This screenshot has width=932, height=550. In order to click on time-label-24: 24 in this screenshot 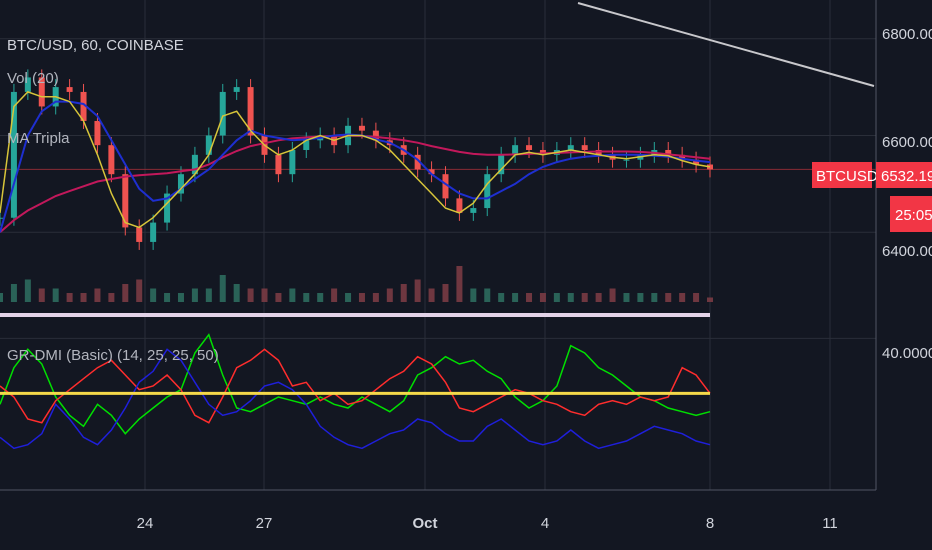, I will do `click(145, 523)`.